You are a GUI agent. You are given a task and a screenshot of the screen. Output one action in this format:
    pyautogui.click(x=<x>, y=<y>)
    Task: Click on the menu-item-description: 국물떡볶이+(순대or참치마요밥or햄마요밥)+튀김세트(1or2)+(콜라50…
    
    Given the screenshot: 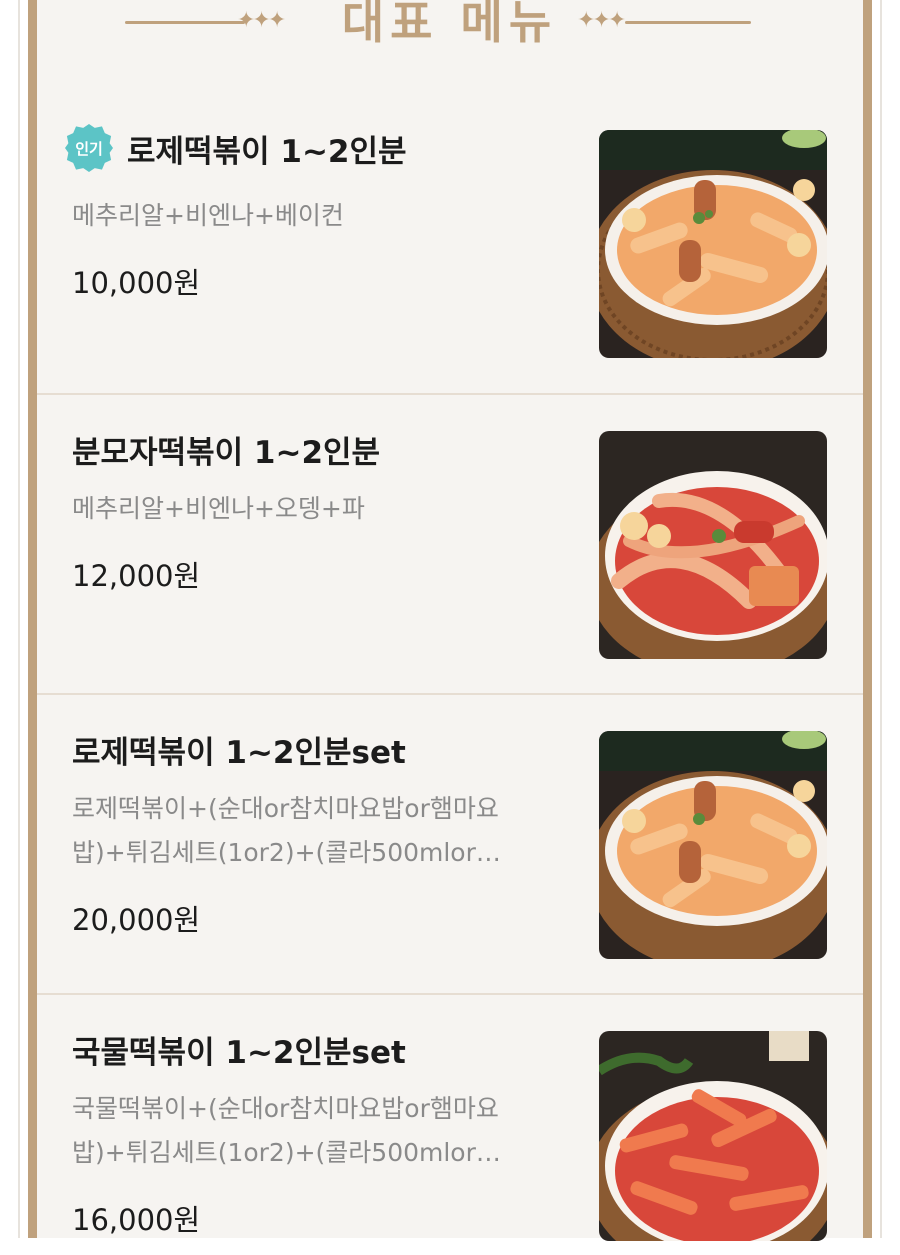 What is the action you would take?
    pyautogui.click(x=286, y=1130)
    